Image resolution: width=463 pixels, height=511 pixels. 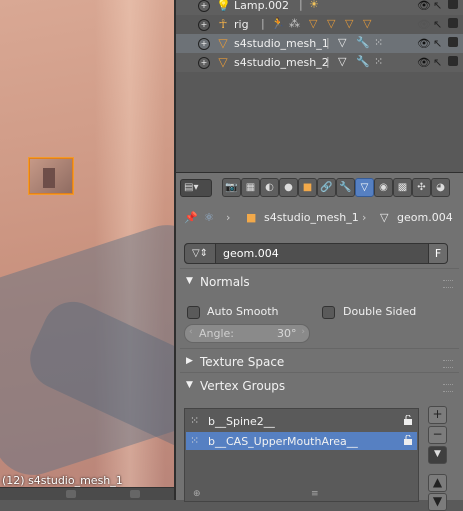 What do you see at coordinates (200, 253) in the screenshot?
I see `mesh-browse-icon: ▽⇕` at bounding box center [200, 253].